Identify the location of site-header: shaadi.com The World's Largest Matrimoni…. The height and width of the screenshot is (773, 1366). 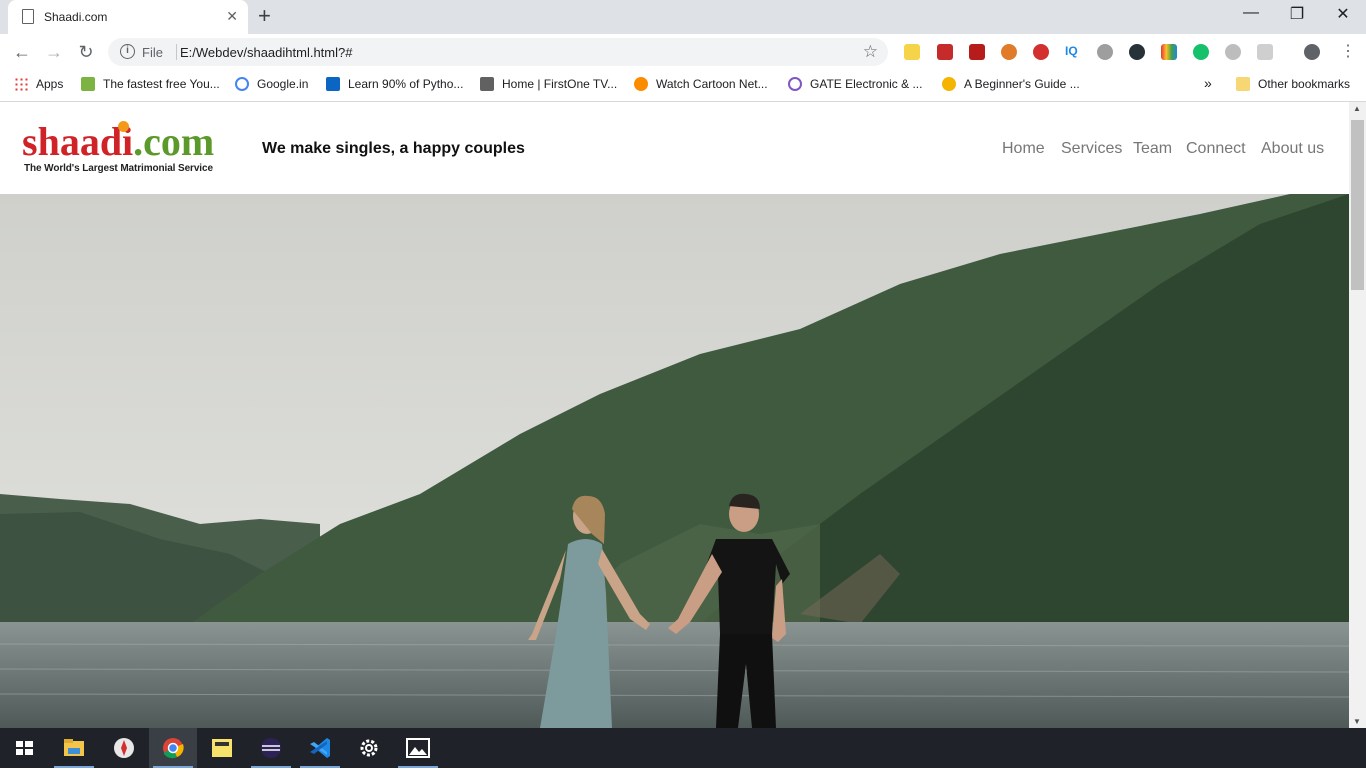
(674, 148).